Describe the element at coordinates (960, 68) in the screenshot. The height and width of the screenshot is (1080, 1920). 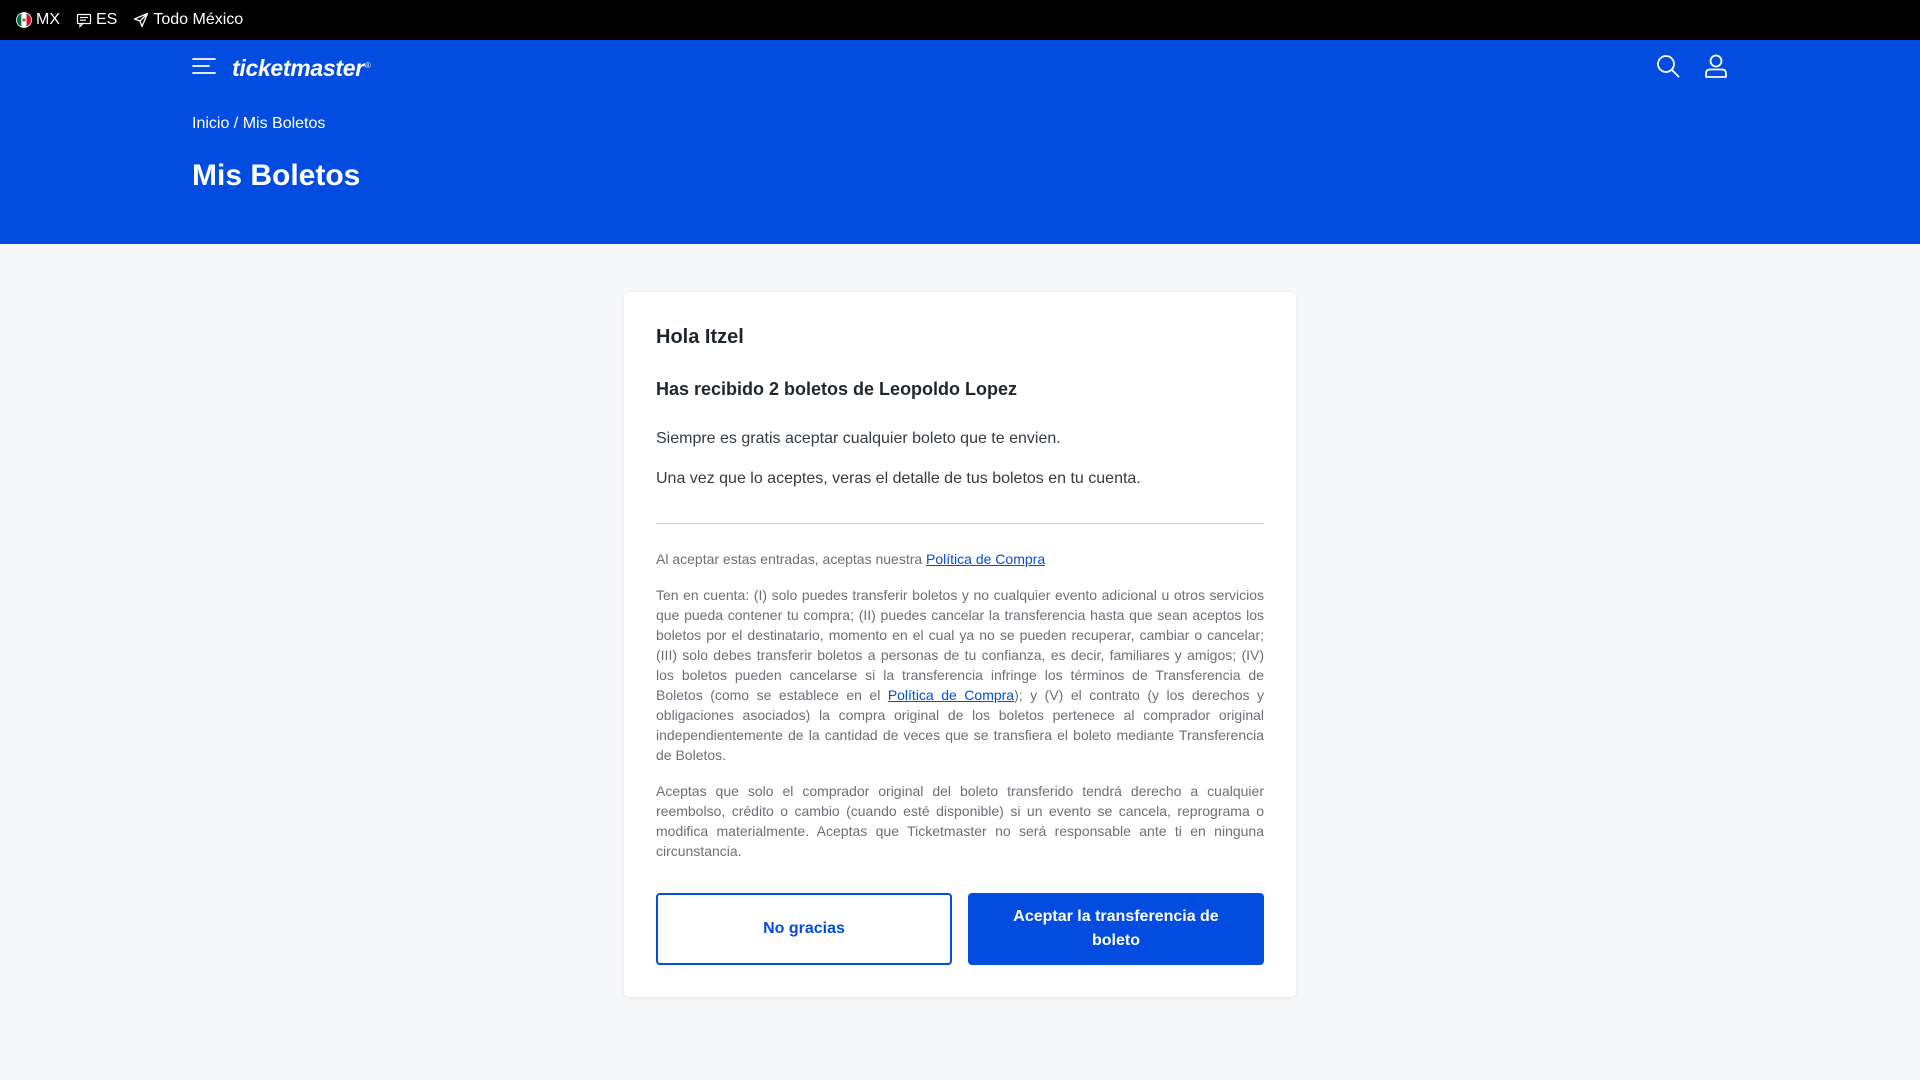
I see `main-nav: ticketmaster®` at that location.